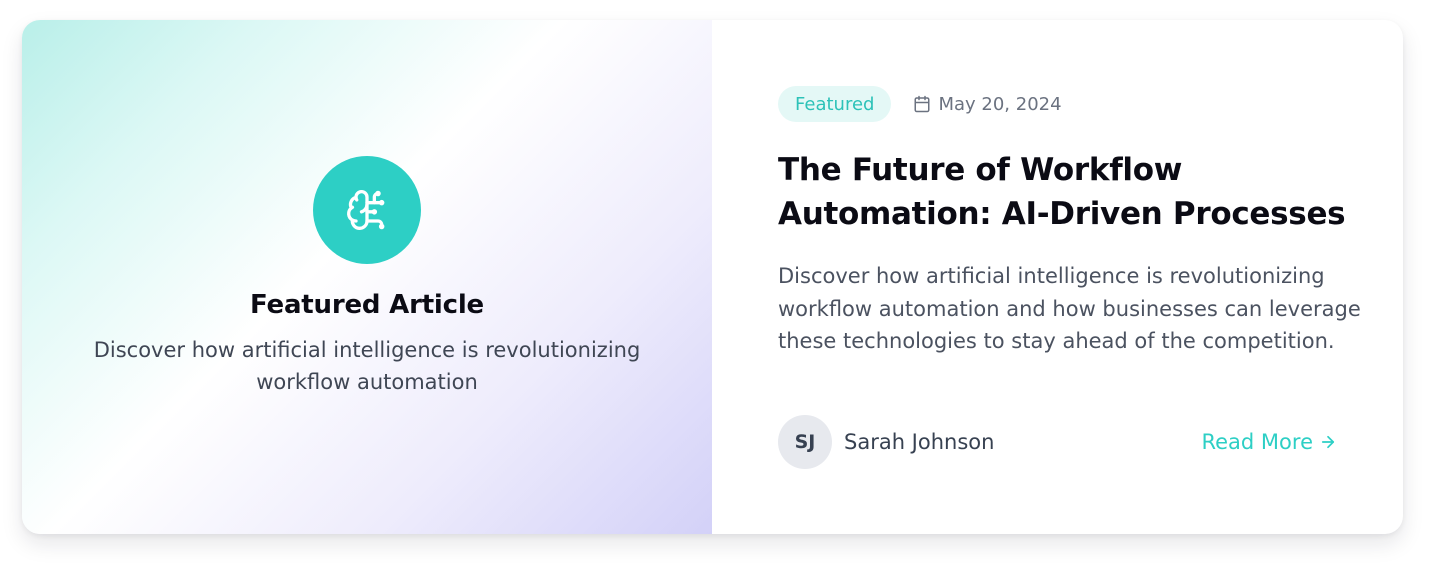 The image size is (1437, 564). I want to click on brain-circuit-icon, so click(366, 210).